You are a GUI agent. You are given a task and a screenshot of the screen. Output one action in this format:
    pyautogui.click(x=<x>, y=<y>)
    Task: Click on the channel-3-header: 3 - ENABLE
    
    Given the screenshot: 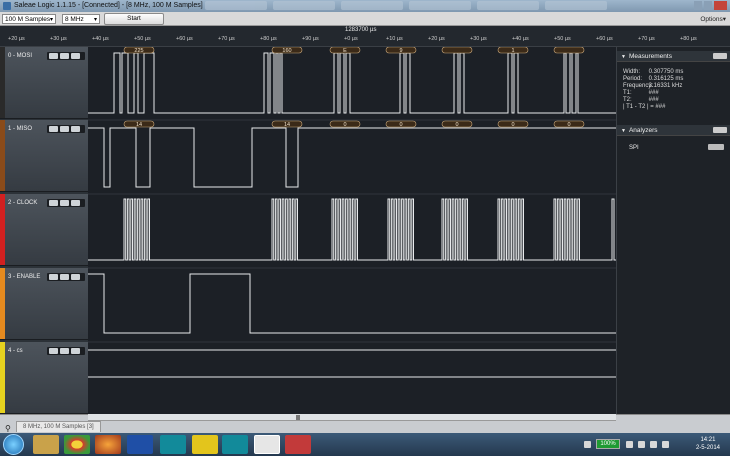 What is the action you would take?
    pyautogui.click(x=44, y=304)
    